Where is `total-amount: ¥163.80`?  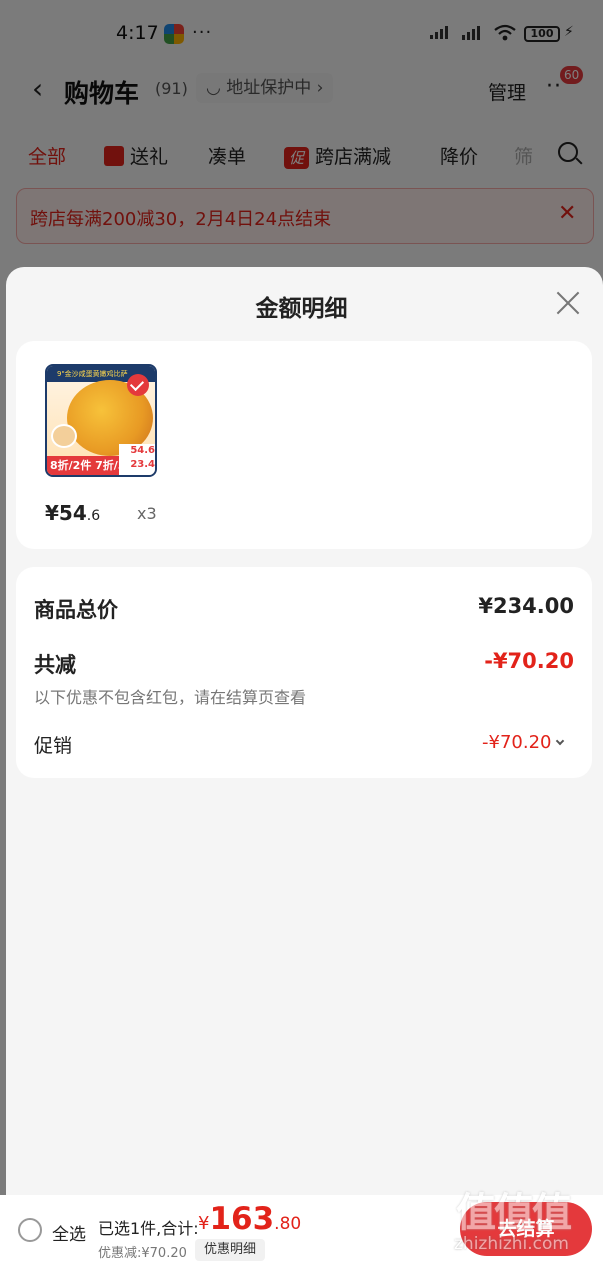
total-amount: ¥163.80 is located at coordinates (249, 1219).